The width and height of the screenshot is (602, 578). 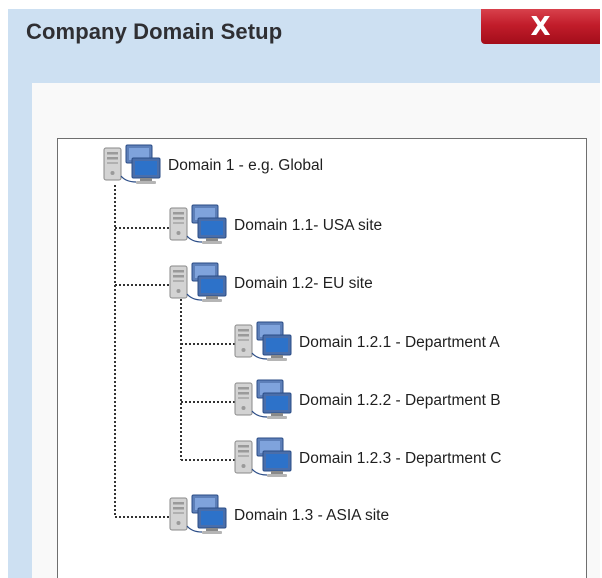 I want to click on tree-node-domain-1-3: Domain 1.3 - ASIA site, so click(x=278, y=516).